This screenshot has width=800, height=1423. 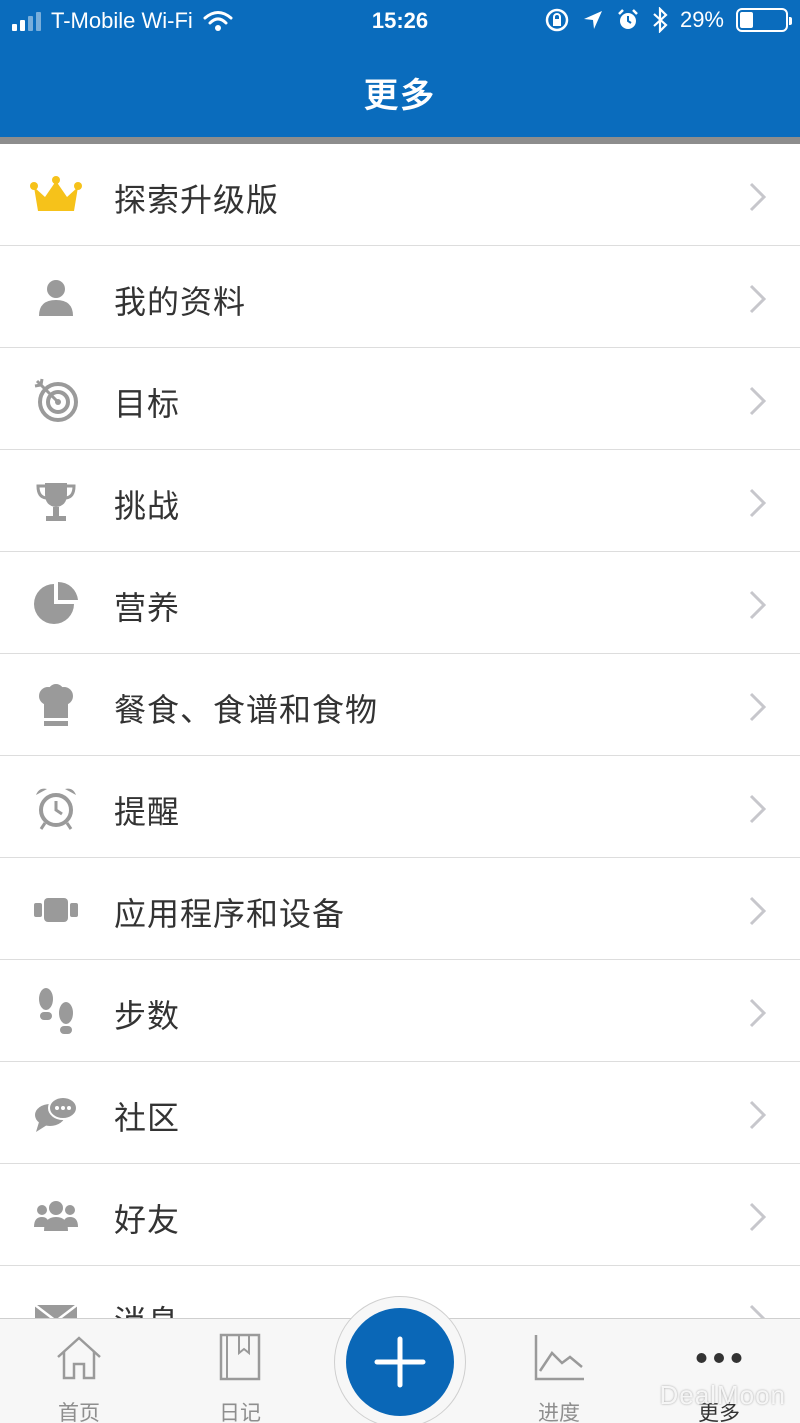 What do you see at coordinates (722, 1395) in the screenshot?
I see `watermark-logo: DealMoon` at bounding box center [722, 1395].